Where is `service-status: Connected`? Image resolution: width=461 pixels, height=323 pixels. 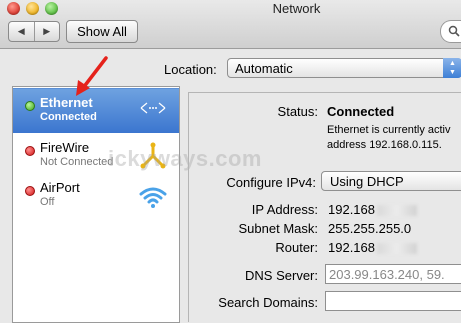 service-status: Connected is located at coordinates (68, 117).